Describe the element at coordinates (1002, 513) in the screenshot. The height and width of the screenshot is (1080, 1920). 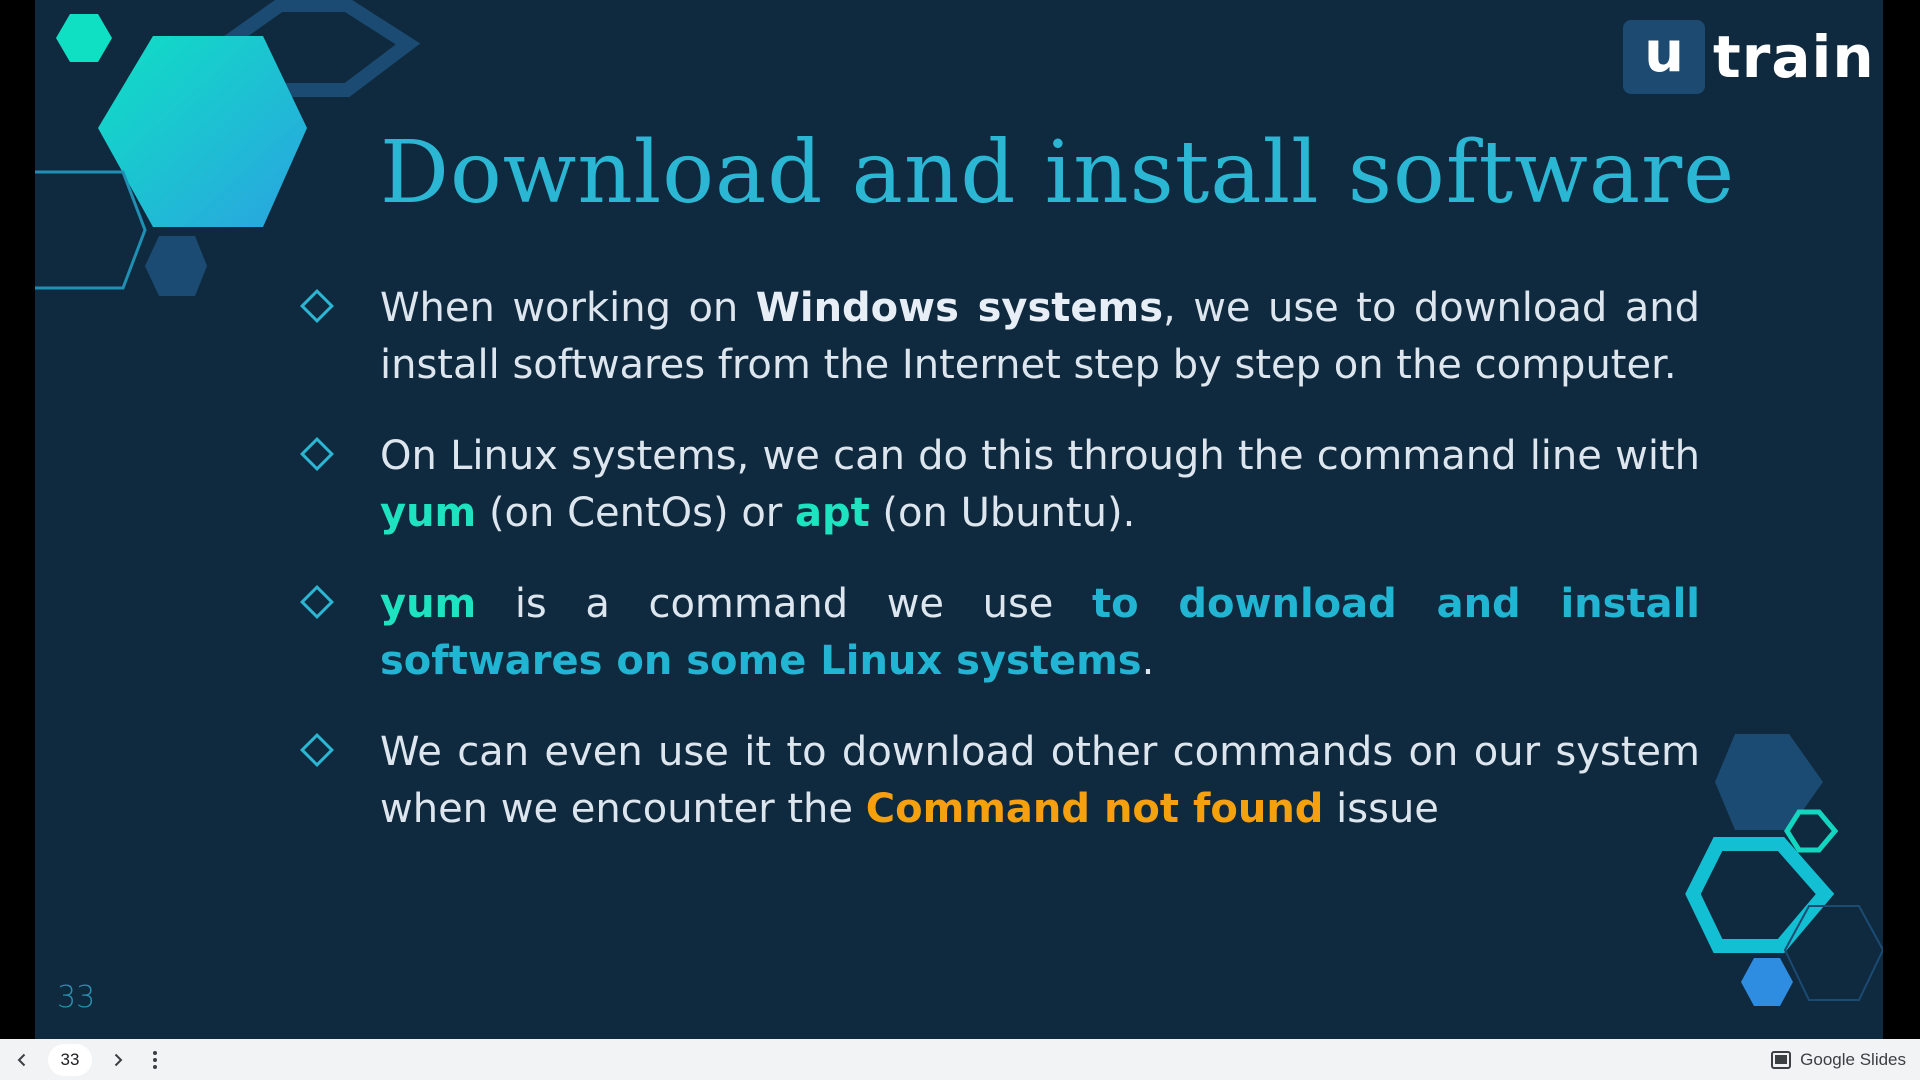
I see `text-segment: (on Ubuntu).` at that location.